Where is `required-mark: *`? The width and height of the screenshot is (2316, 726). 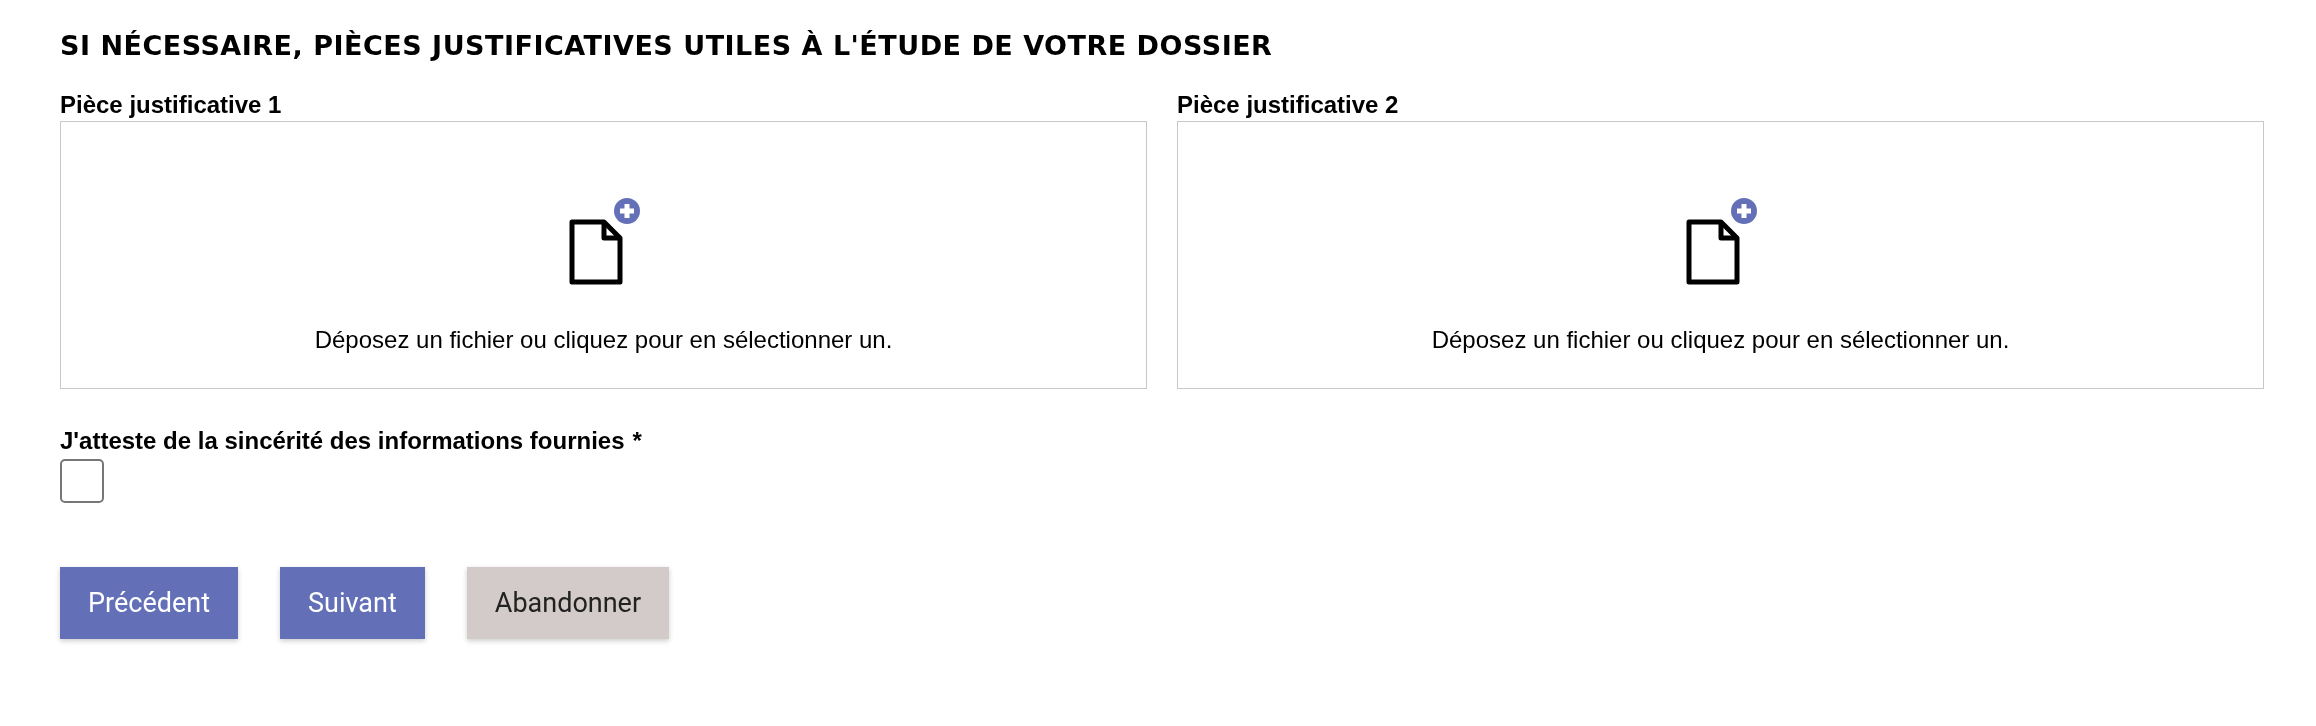
required-mark: * is located at coordinates (637, 441).